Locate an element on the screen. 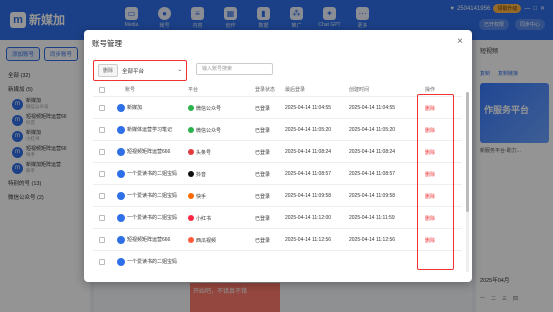 This screenshot has width=553, height=312. created-time: 2025-04-14 11:12:56 is located at coordinates (372, 240).